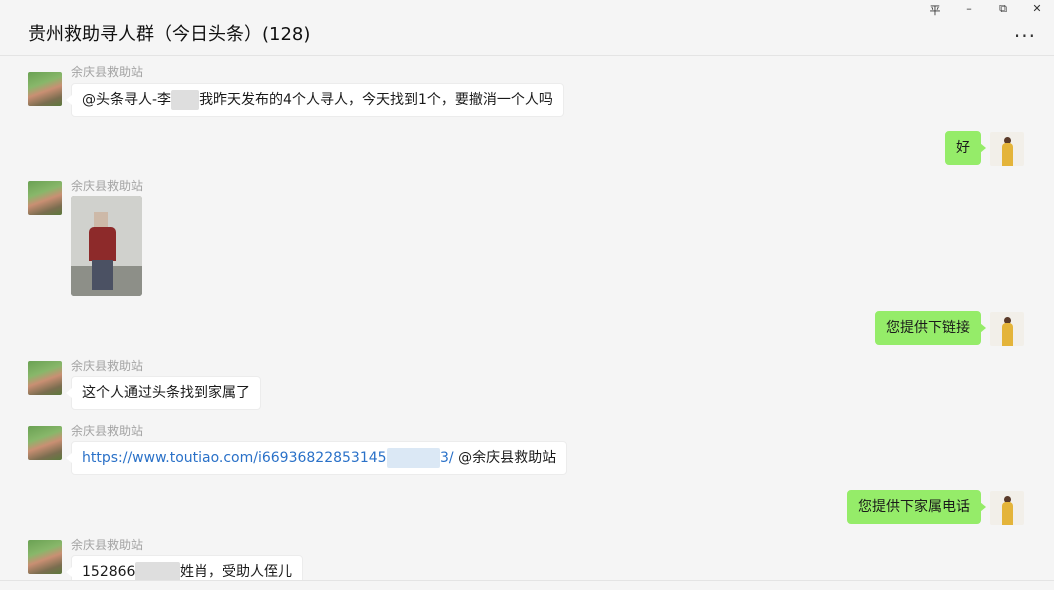 This screenshot has height=590, width=1054. Describe the element at coordinates (527, 585) in the screenshot. I see `input-area-divider` at that location.